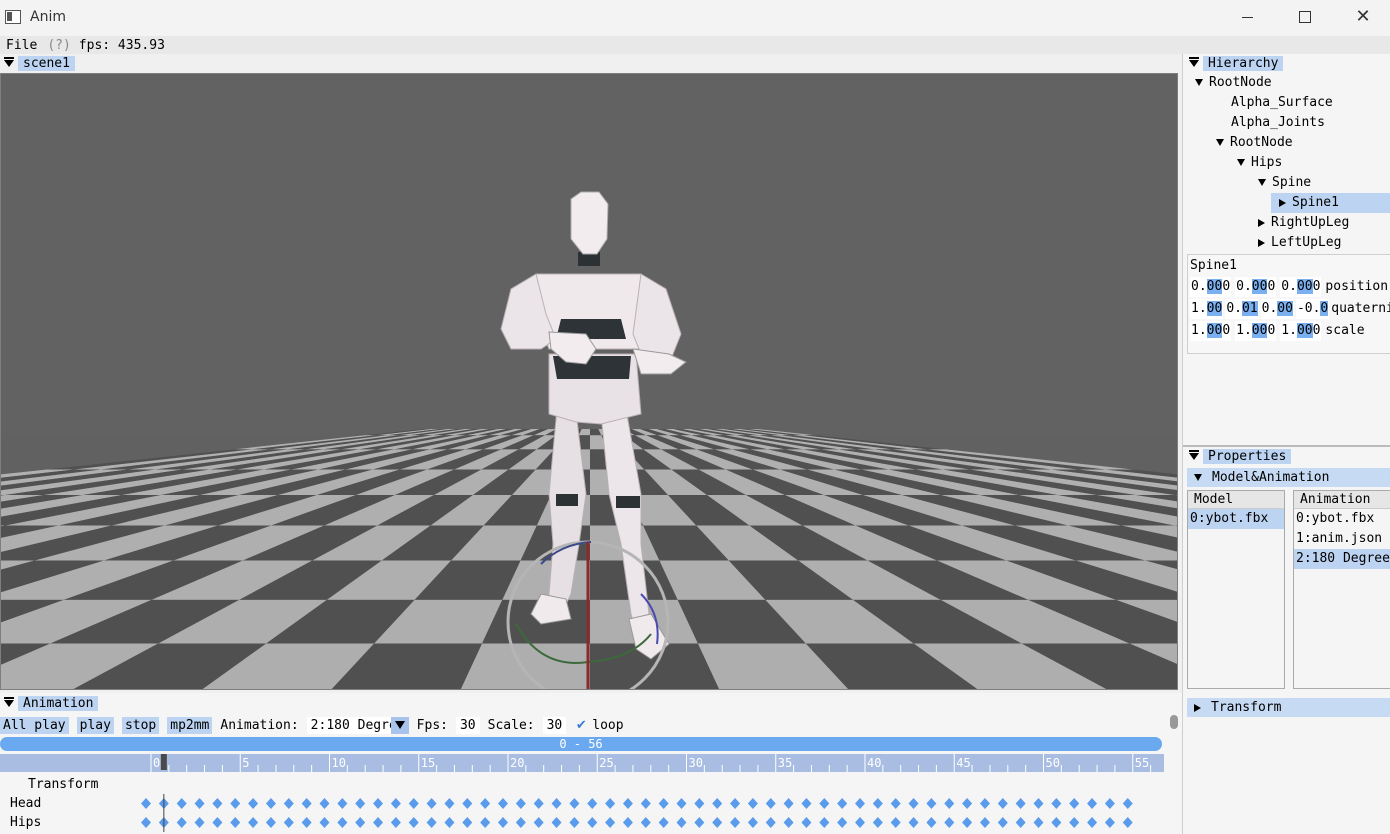 This screenshot has width=1390, height=834. I want to click on scale-y-field: 1.000, so click(1256, 331).